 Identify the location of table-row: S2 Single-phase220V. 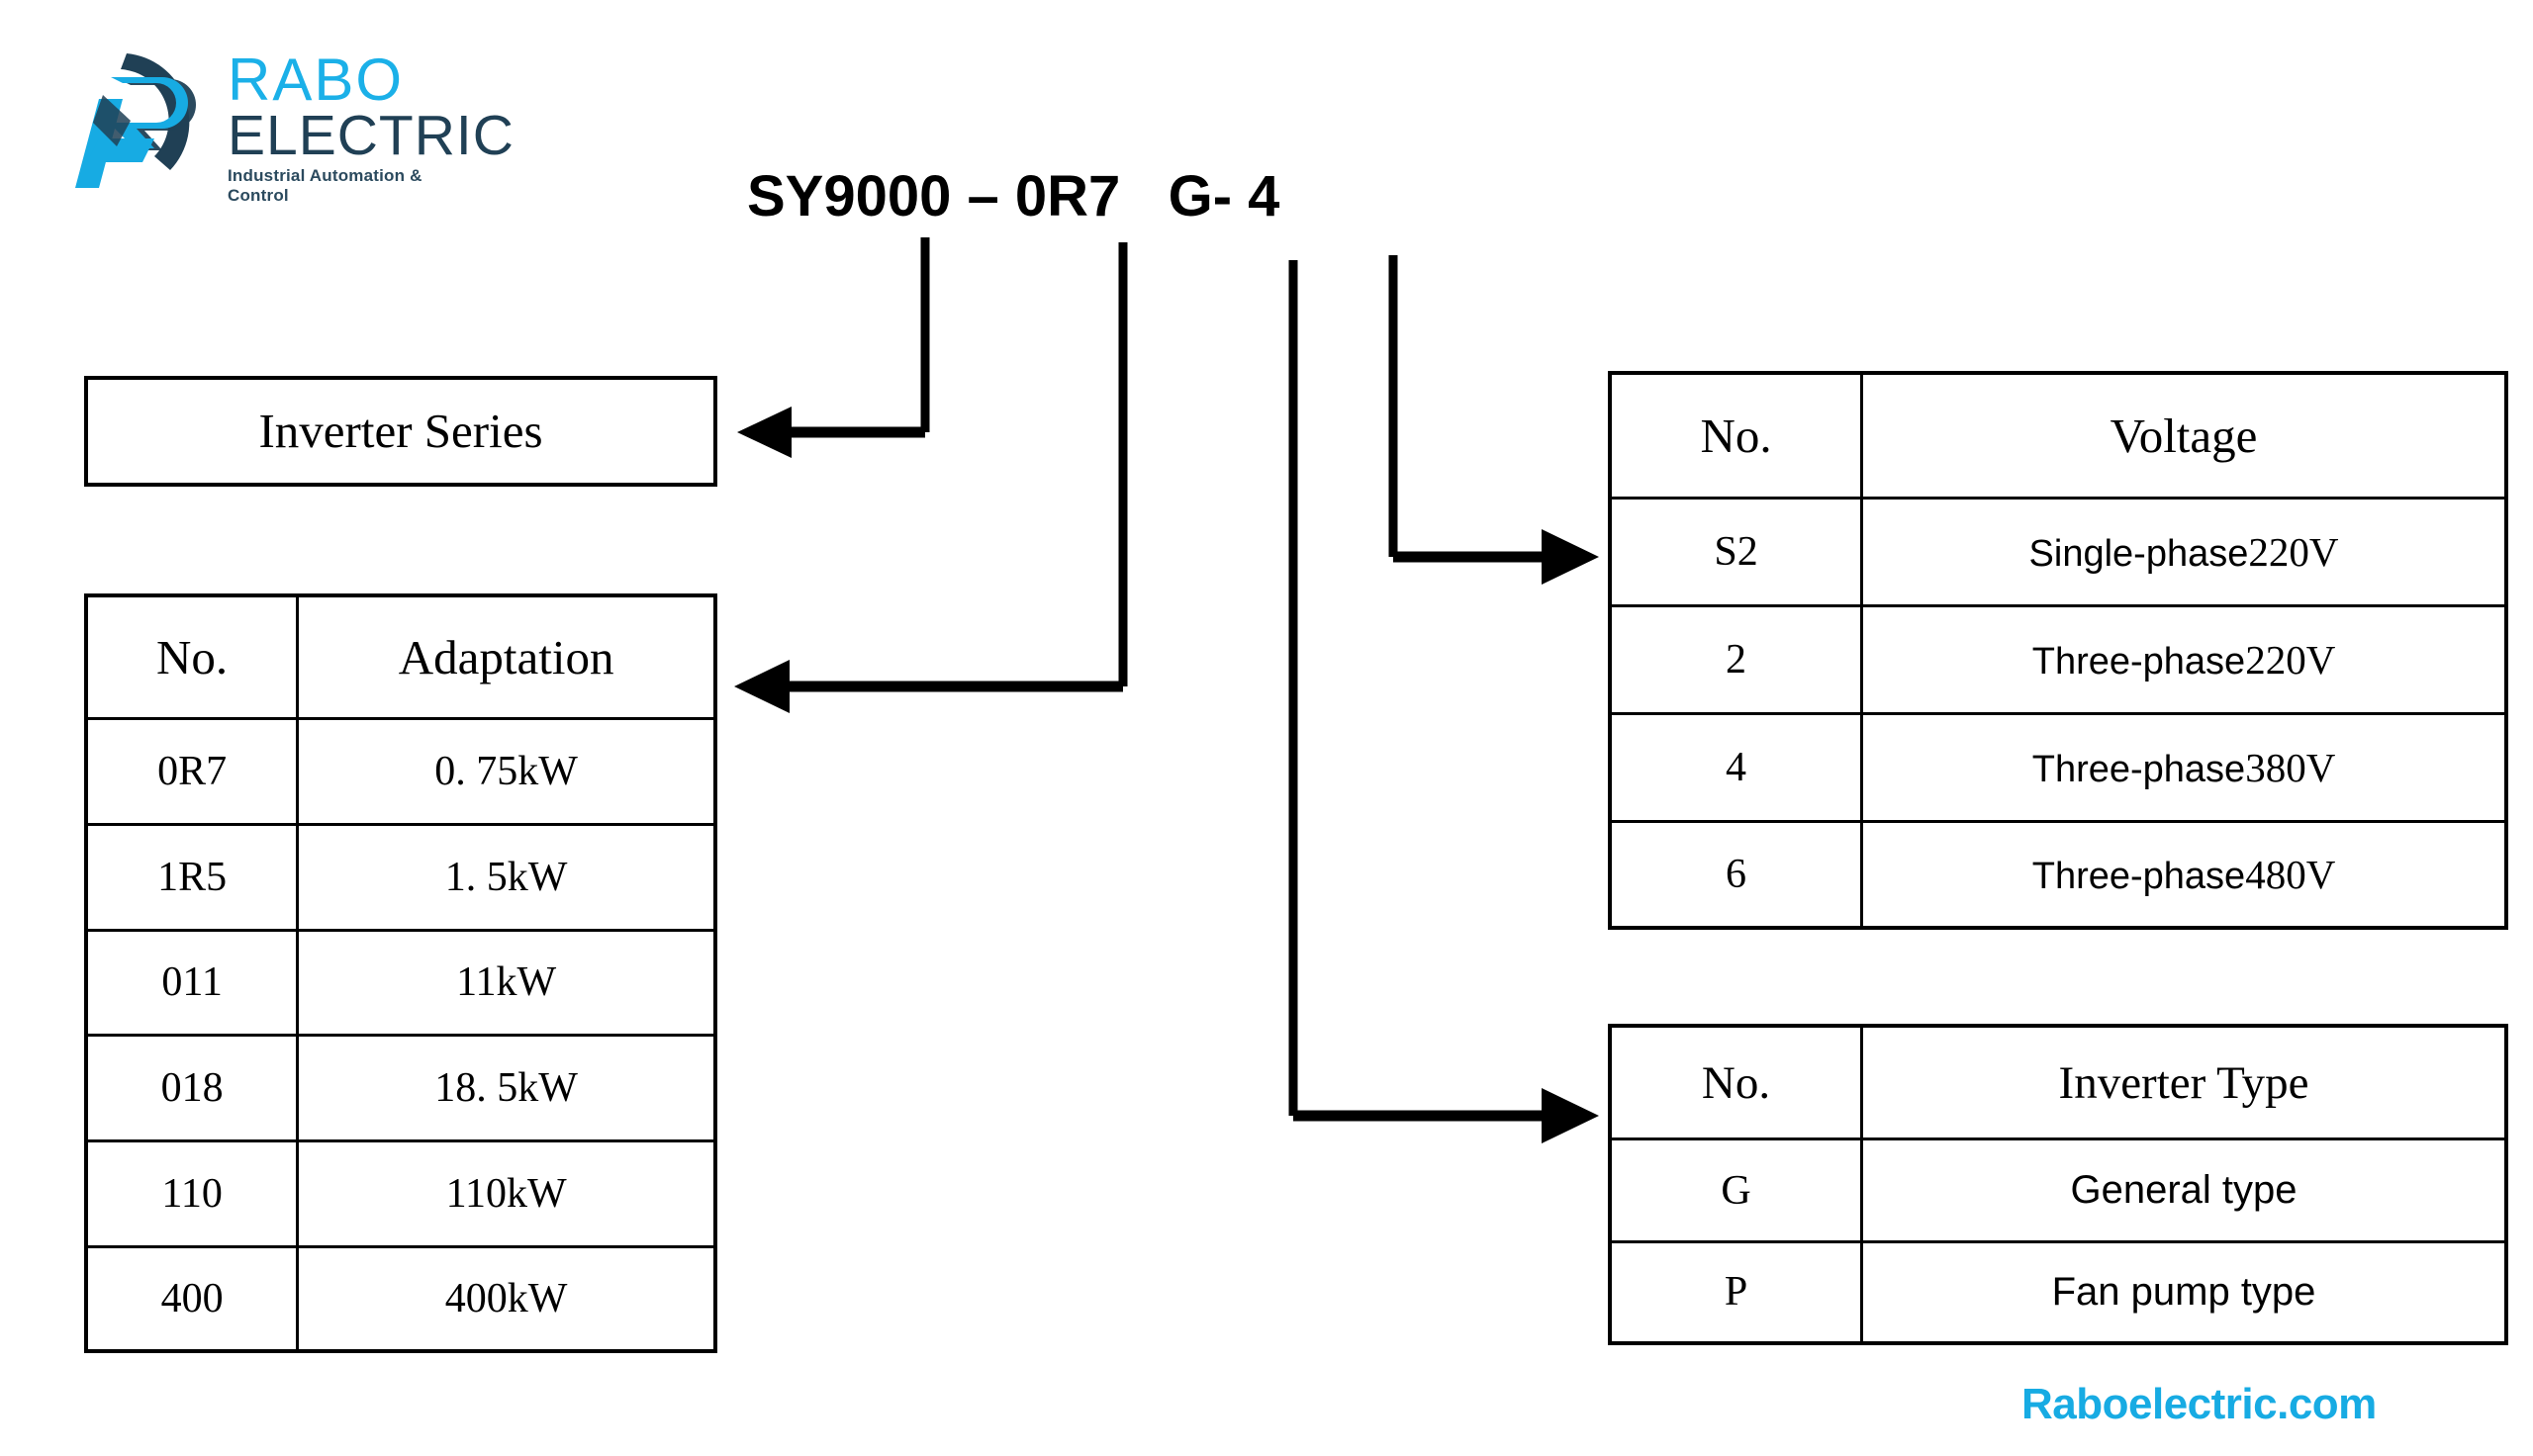
(2058, 552).